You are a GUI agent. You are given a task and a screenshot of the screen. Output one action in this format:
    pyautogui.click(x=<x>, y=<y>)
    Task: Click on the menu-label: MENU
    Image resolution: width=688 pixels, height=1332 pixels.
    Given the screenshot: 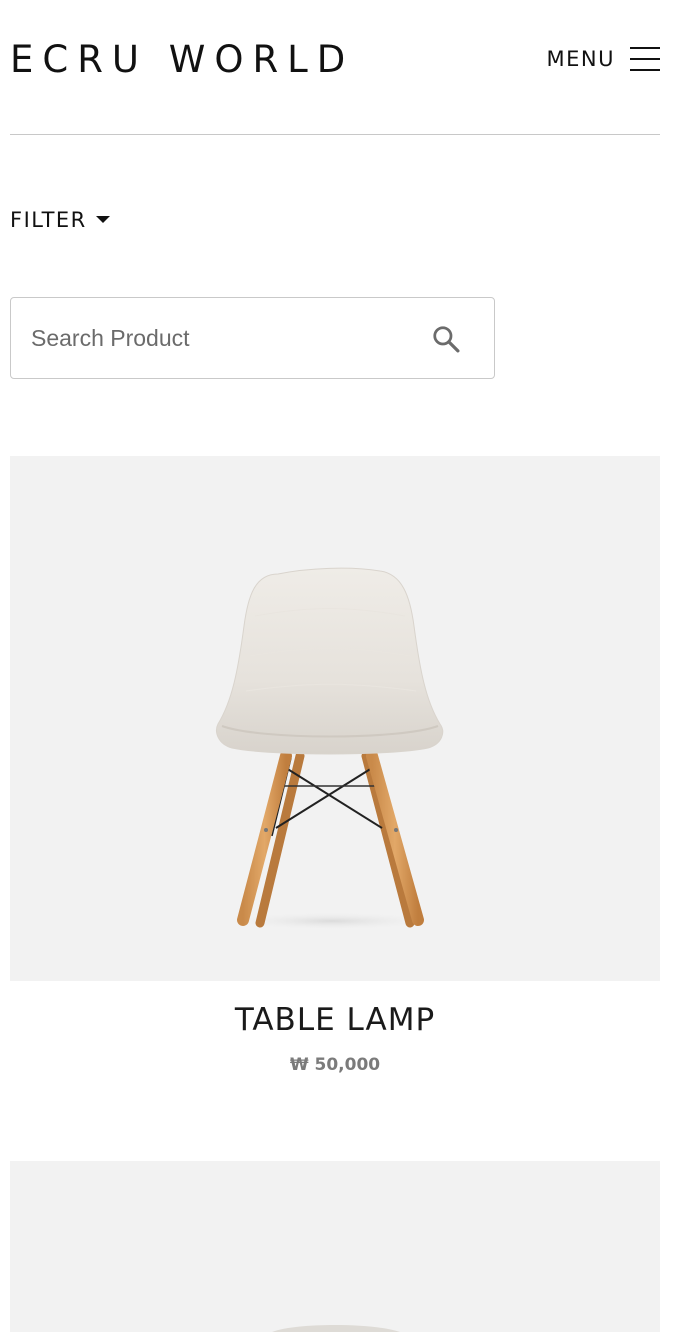 What is the action you would take?
    pyautogui.click(x=580, y=59)
    